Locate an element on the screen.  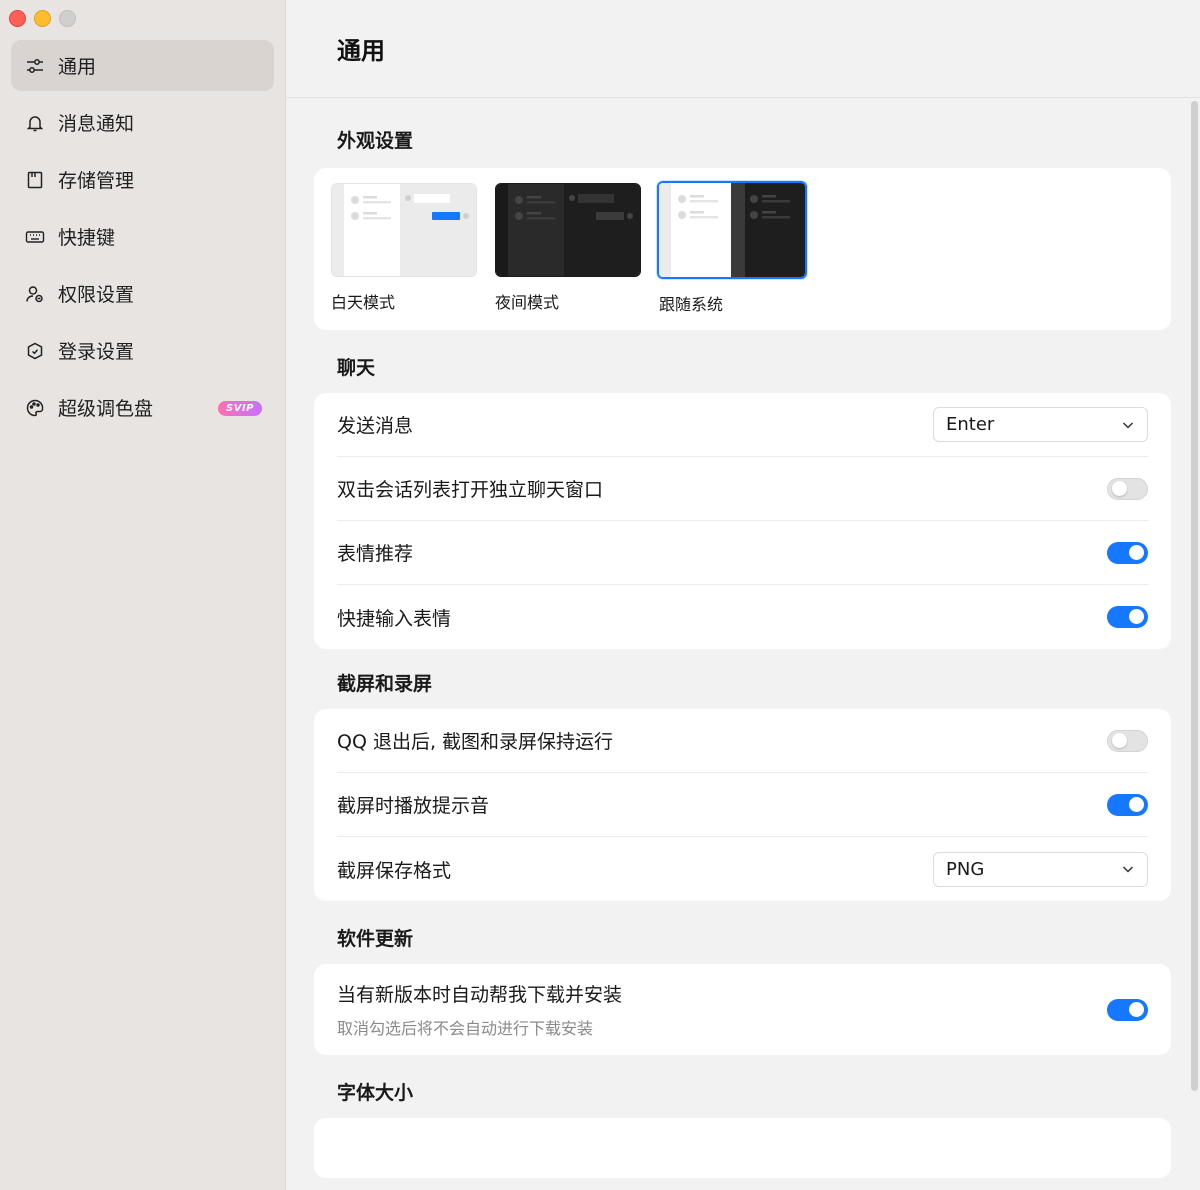
section-title-screenshot: 截屏和录屏 is located at coordinates (385, 684).